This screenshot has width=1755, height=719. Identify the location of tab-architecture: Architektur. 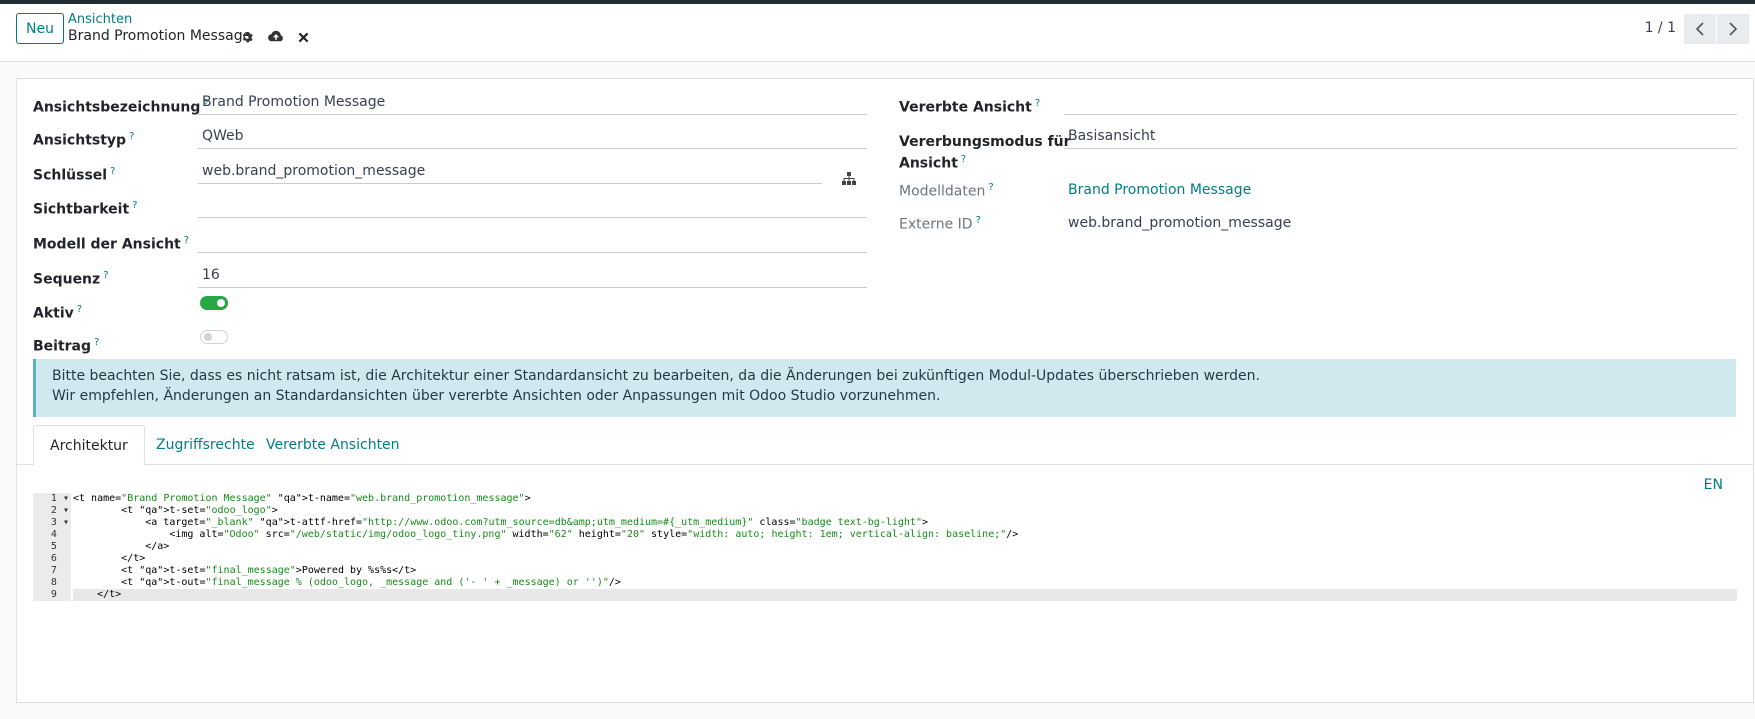
(89, 445).